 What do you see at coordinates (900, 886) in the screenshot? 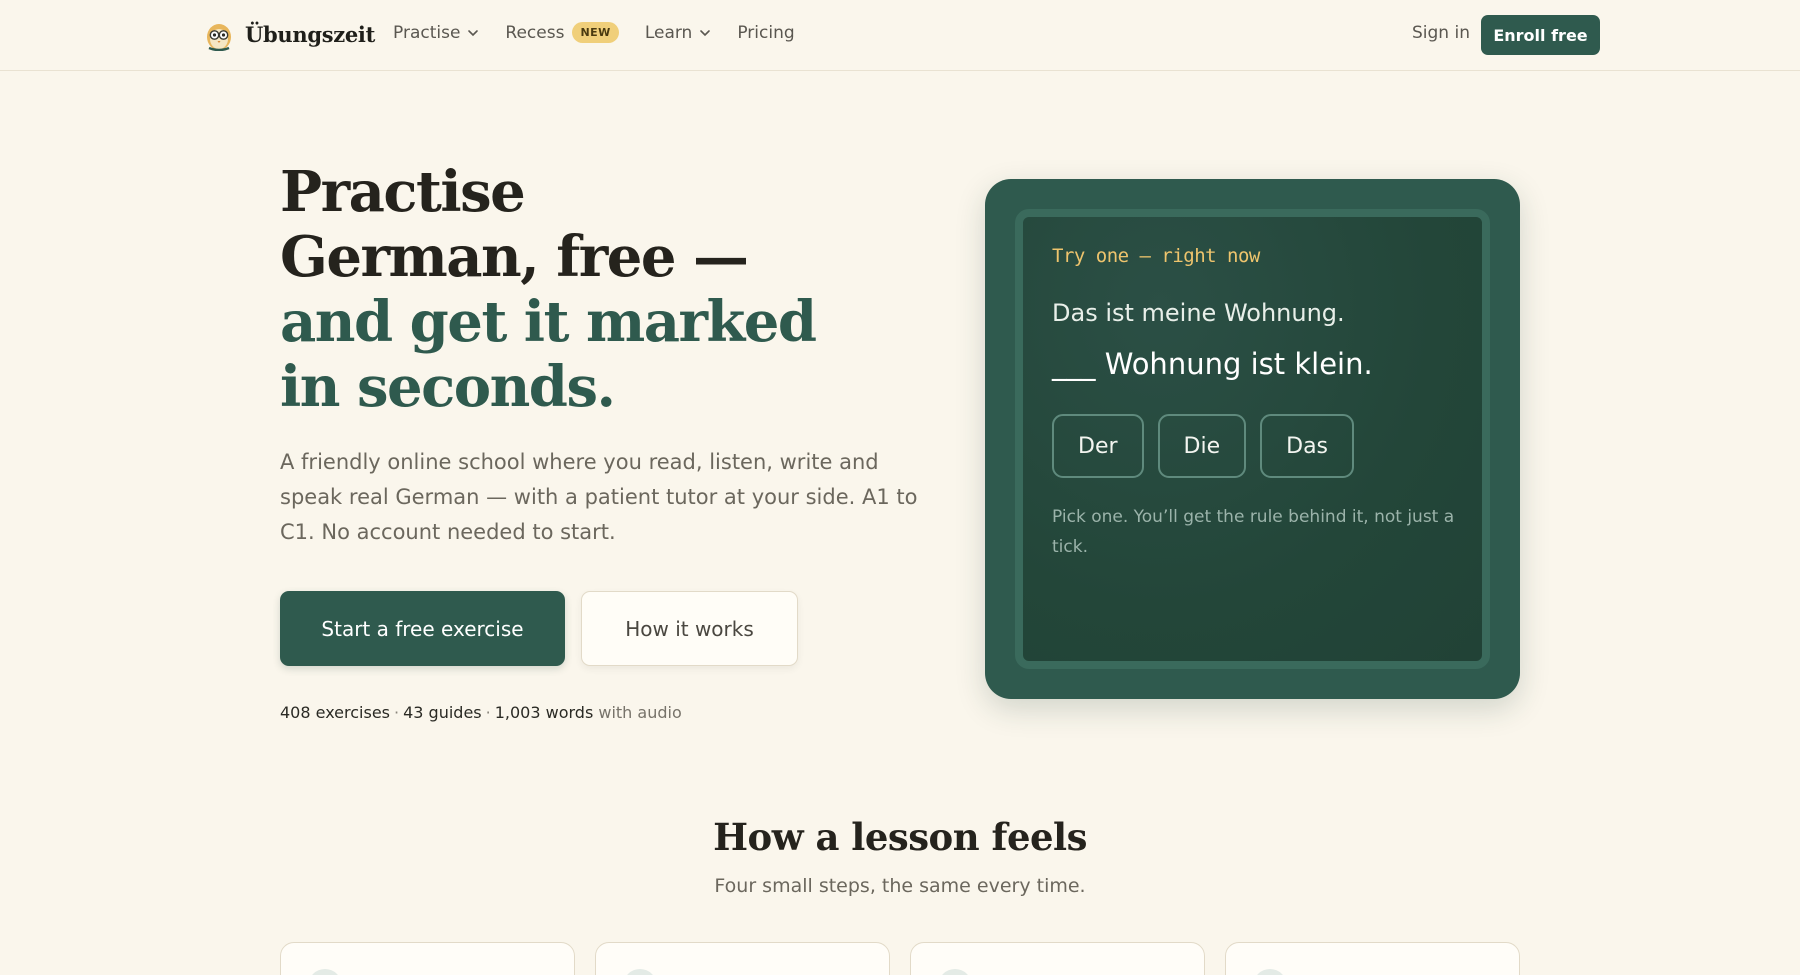
I see `section-subtitle: Four small steps, the same every time.` at bounding box center [900, 886].